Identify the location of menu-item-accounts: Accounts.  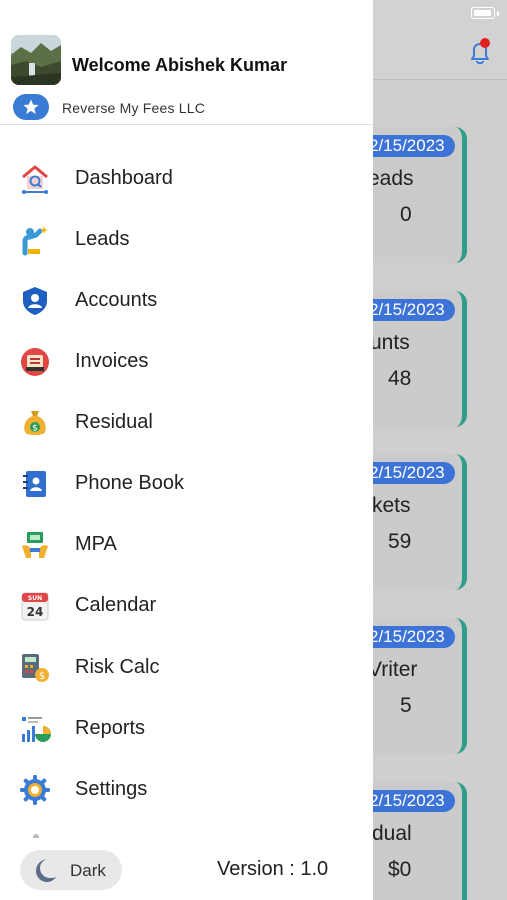
(186, 300).